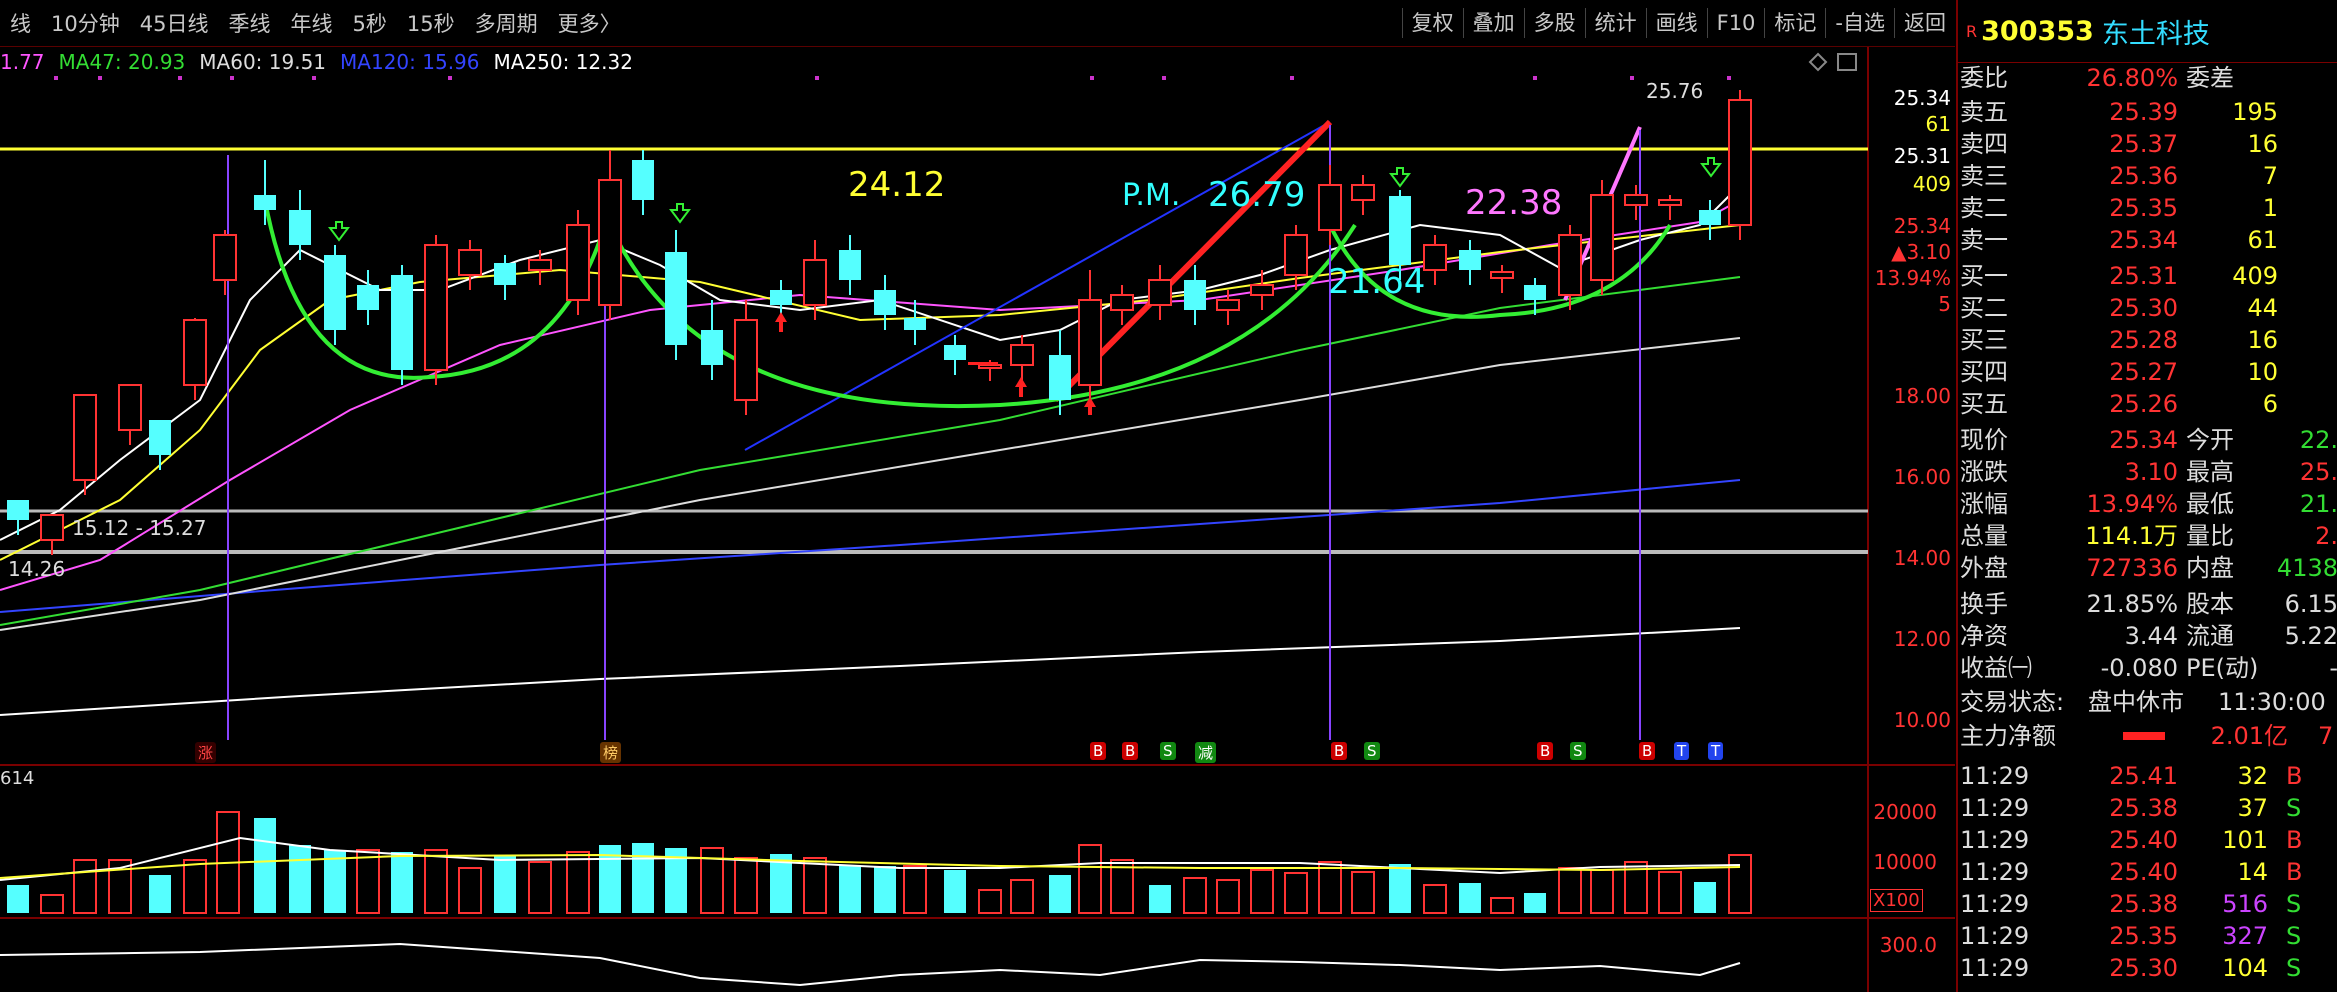  What do you see at coordinates (1859, 23) in the screenshot?
I see `tool-button: -自选` at bounding box center [1859, 23].